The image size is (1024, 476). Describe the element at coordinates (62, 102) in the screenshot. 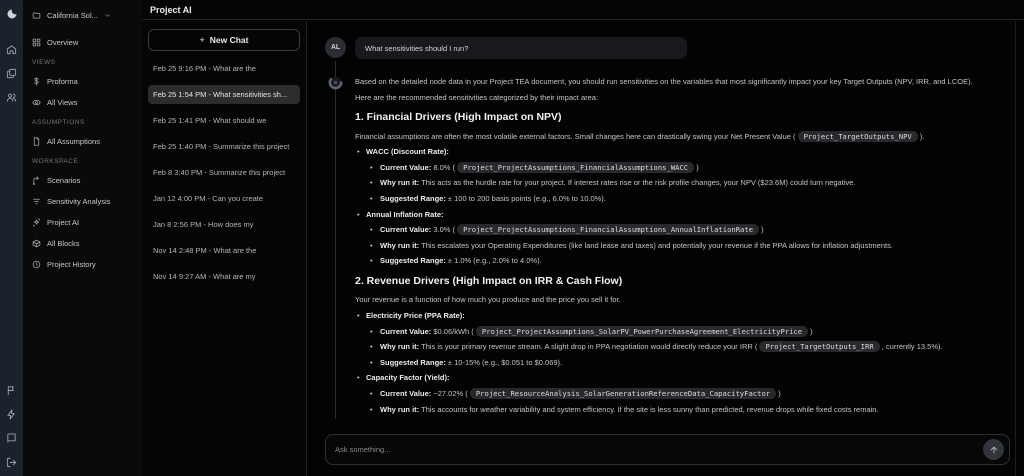

I see `sidebar-item-label: All Views` at that location.